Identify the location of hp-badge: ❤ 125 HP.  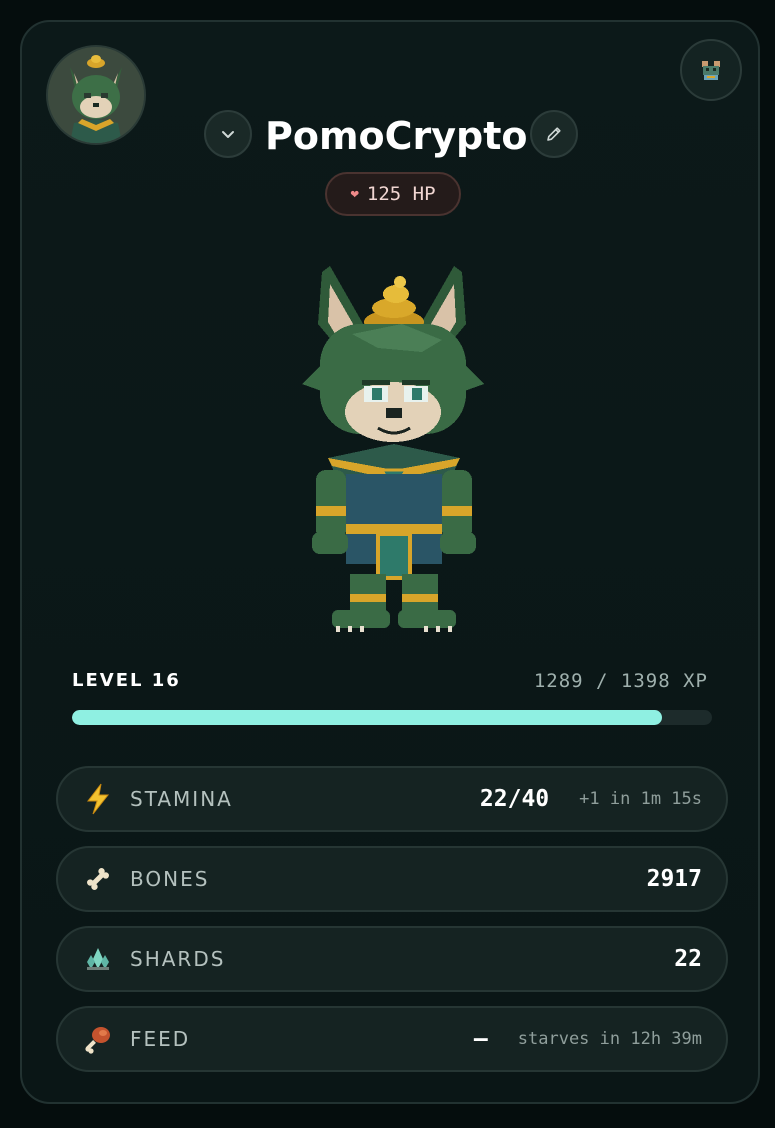
(393, 194).